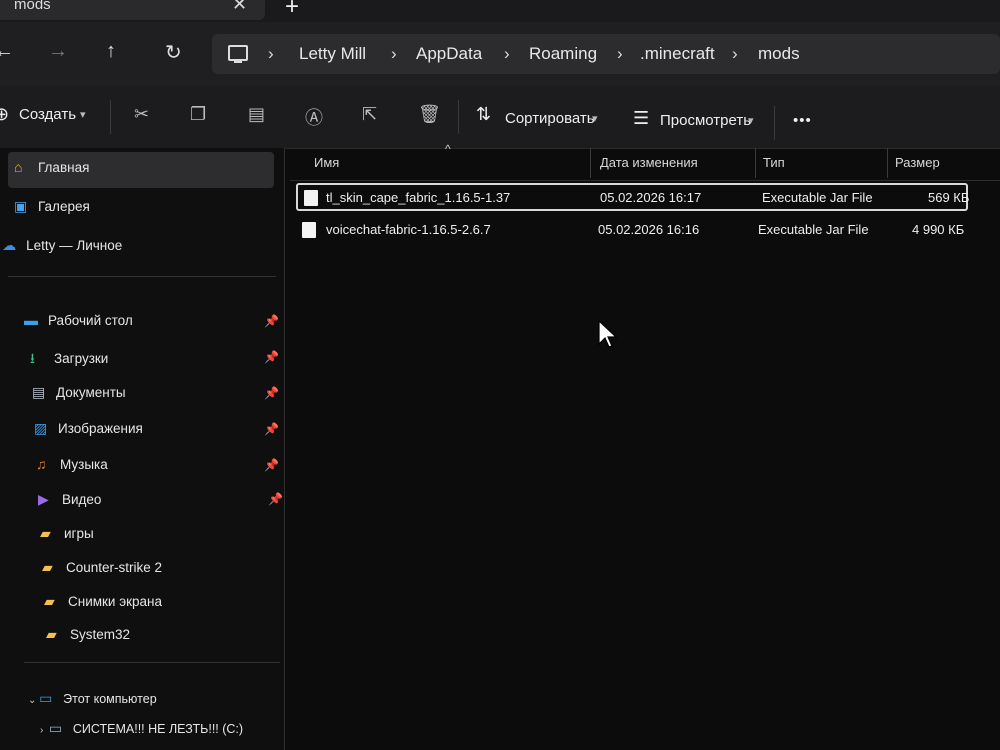  I want to click on sidebar-item-label: Этот компьютер, so click(110, 699).